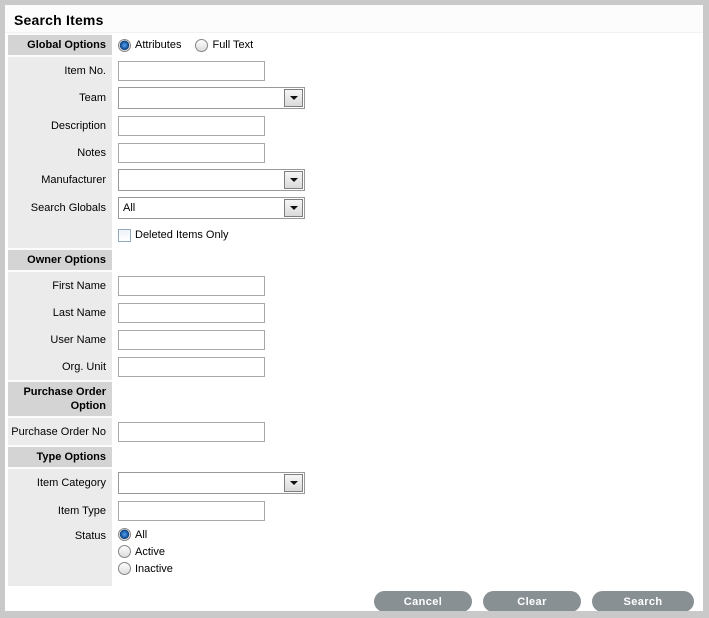 The width and height of the screenshot is (709, 618). Describe the element at coordinates (60, 366) in the screenshot. I see `org-unit-label: Org. Unit` at that location.